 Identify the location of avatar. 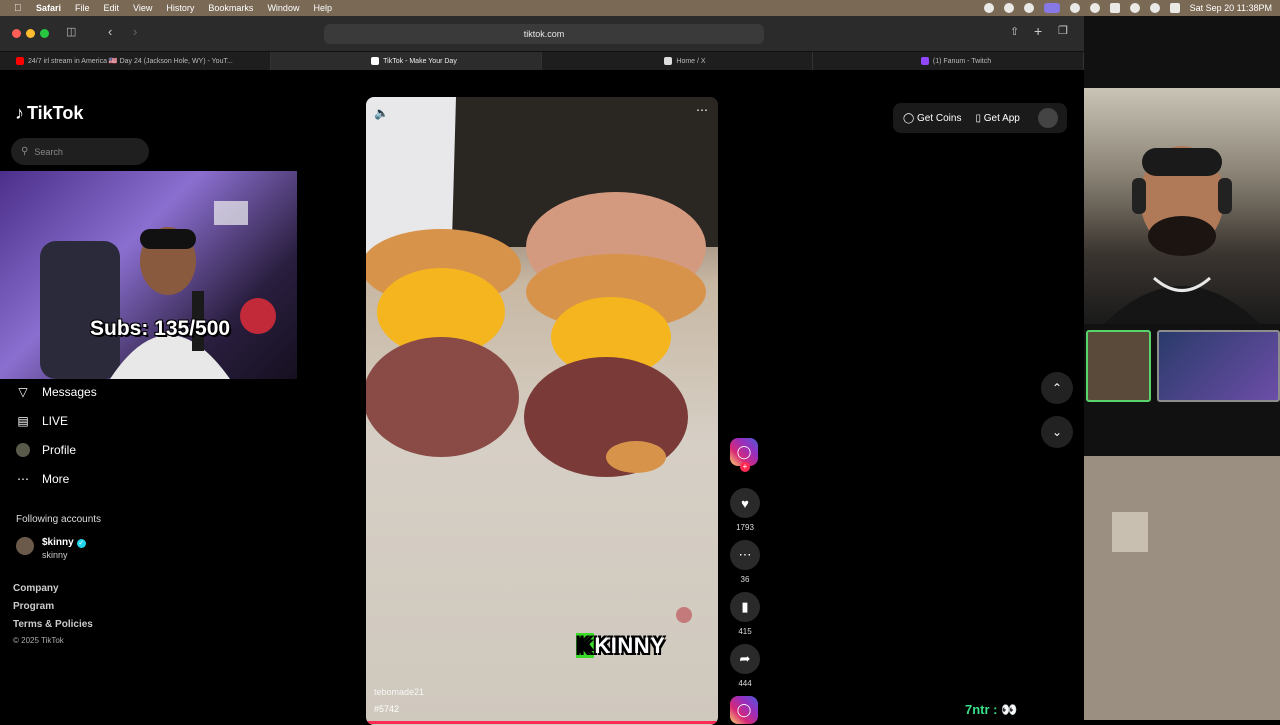
(25, 546).